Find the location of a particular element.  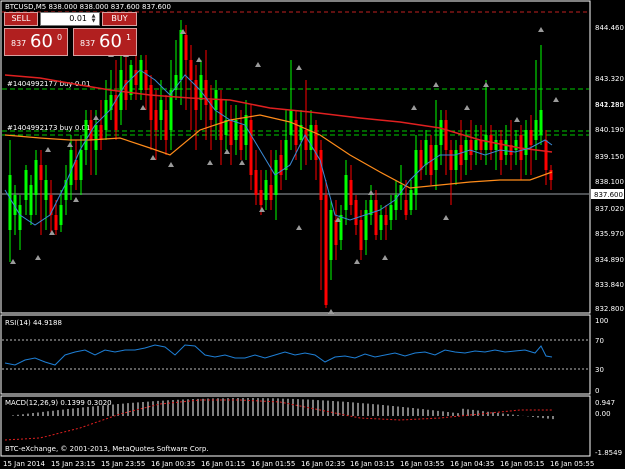

buy-button: BUY is located at coordinates (119, 19).